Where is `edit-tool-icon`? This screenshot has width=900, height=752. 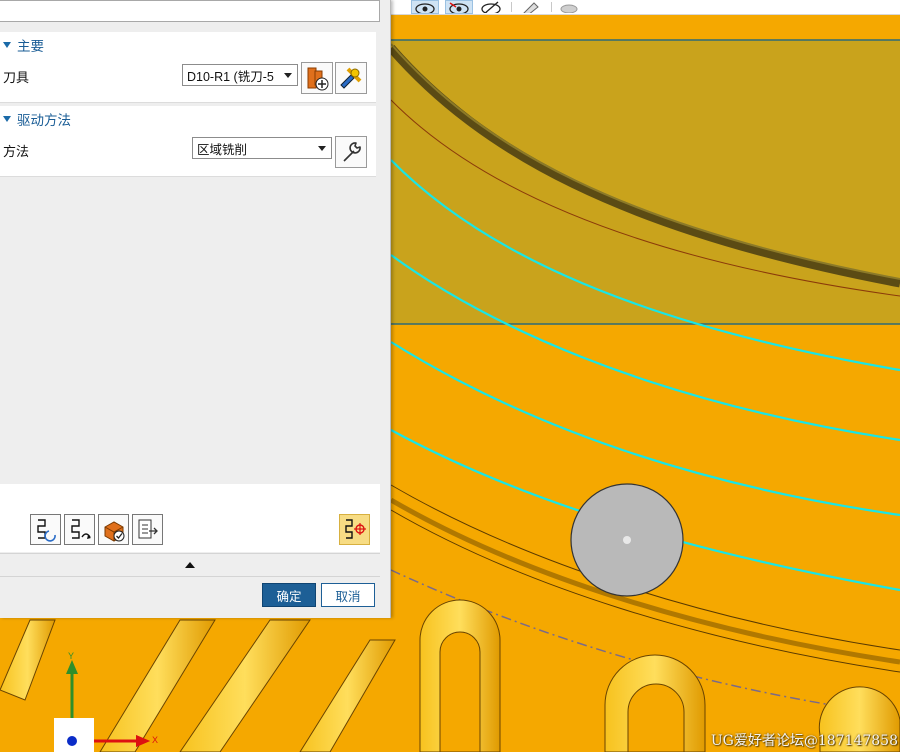 edit-tool-icon is located at coordinates (351, 78).